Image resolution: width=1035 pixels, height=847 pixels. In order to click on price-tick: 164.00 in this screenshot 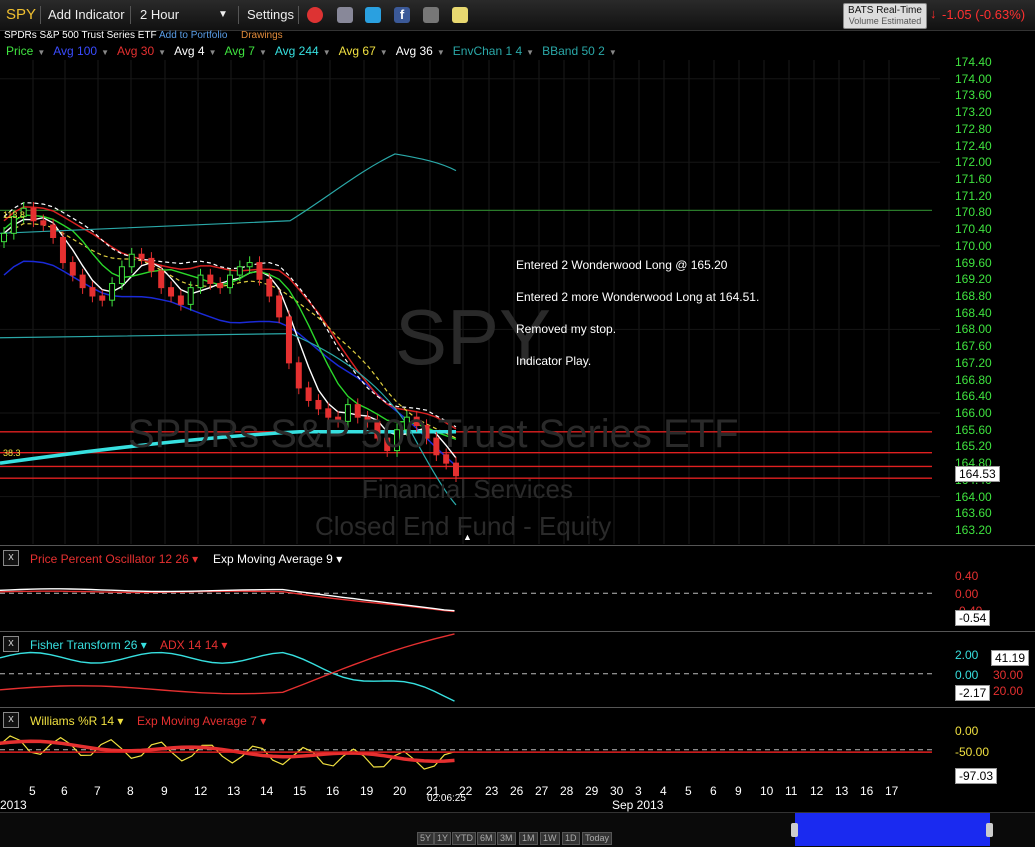, I will do `click(973, 496)`.